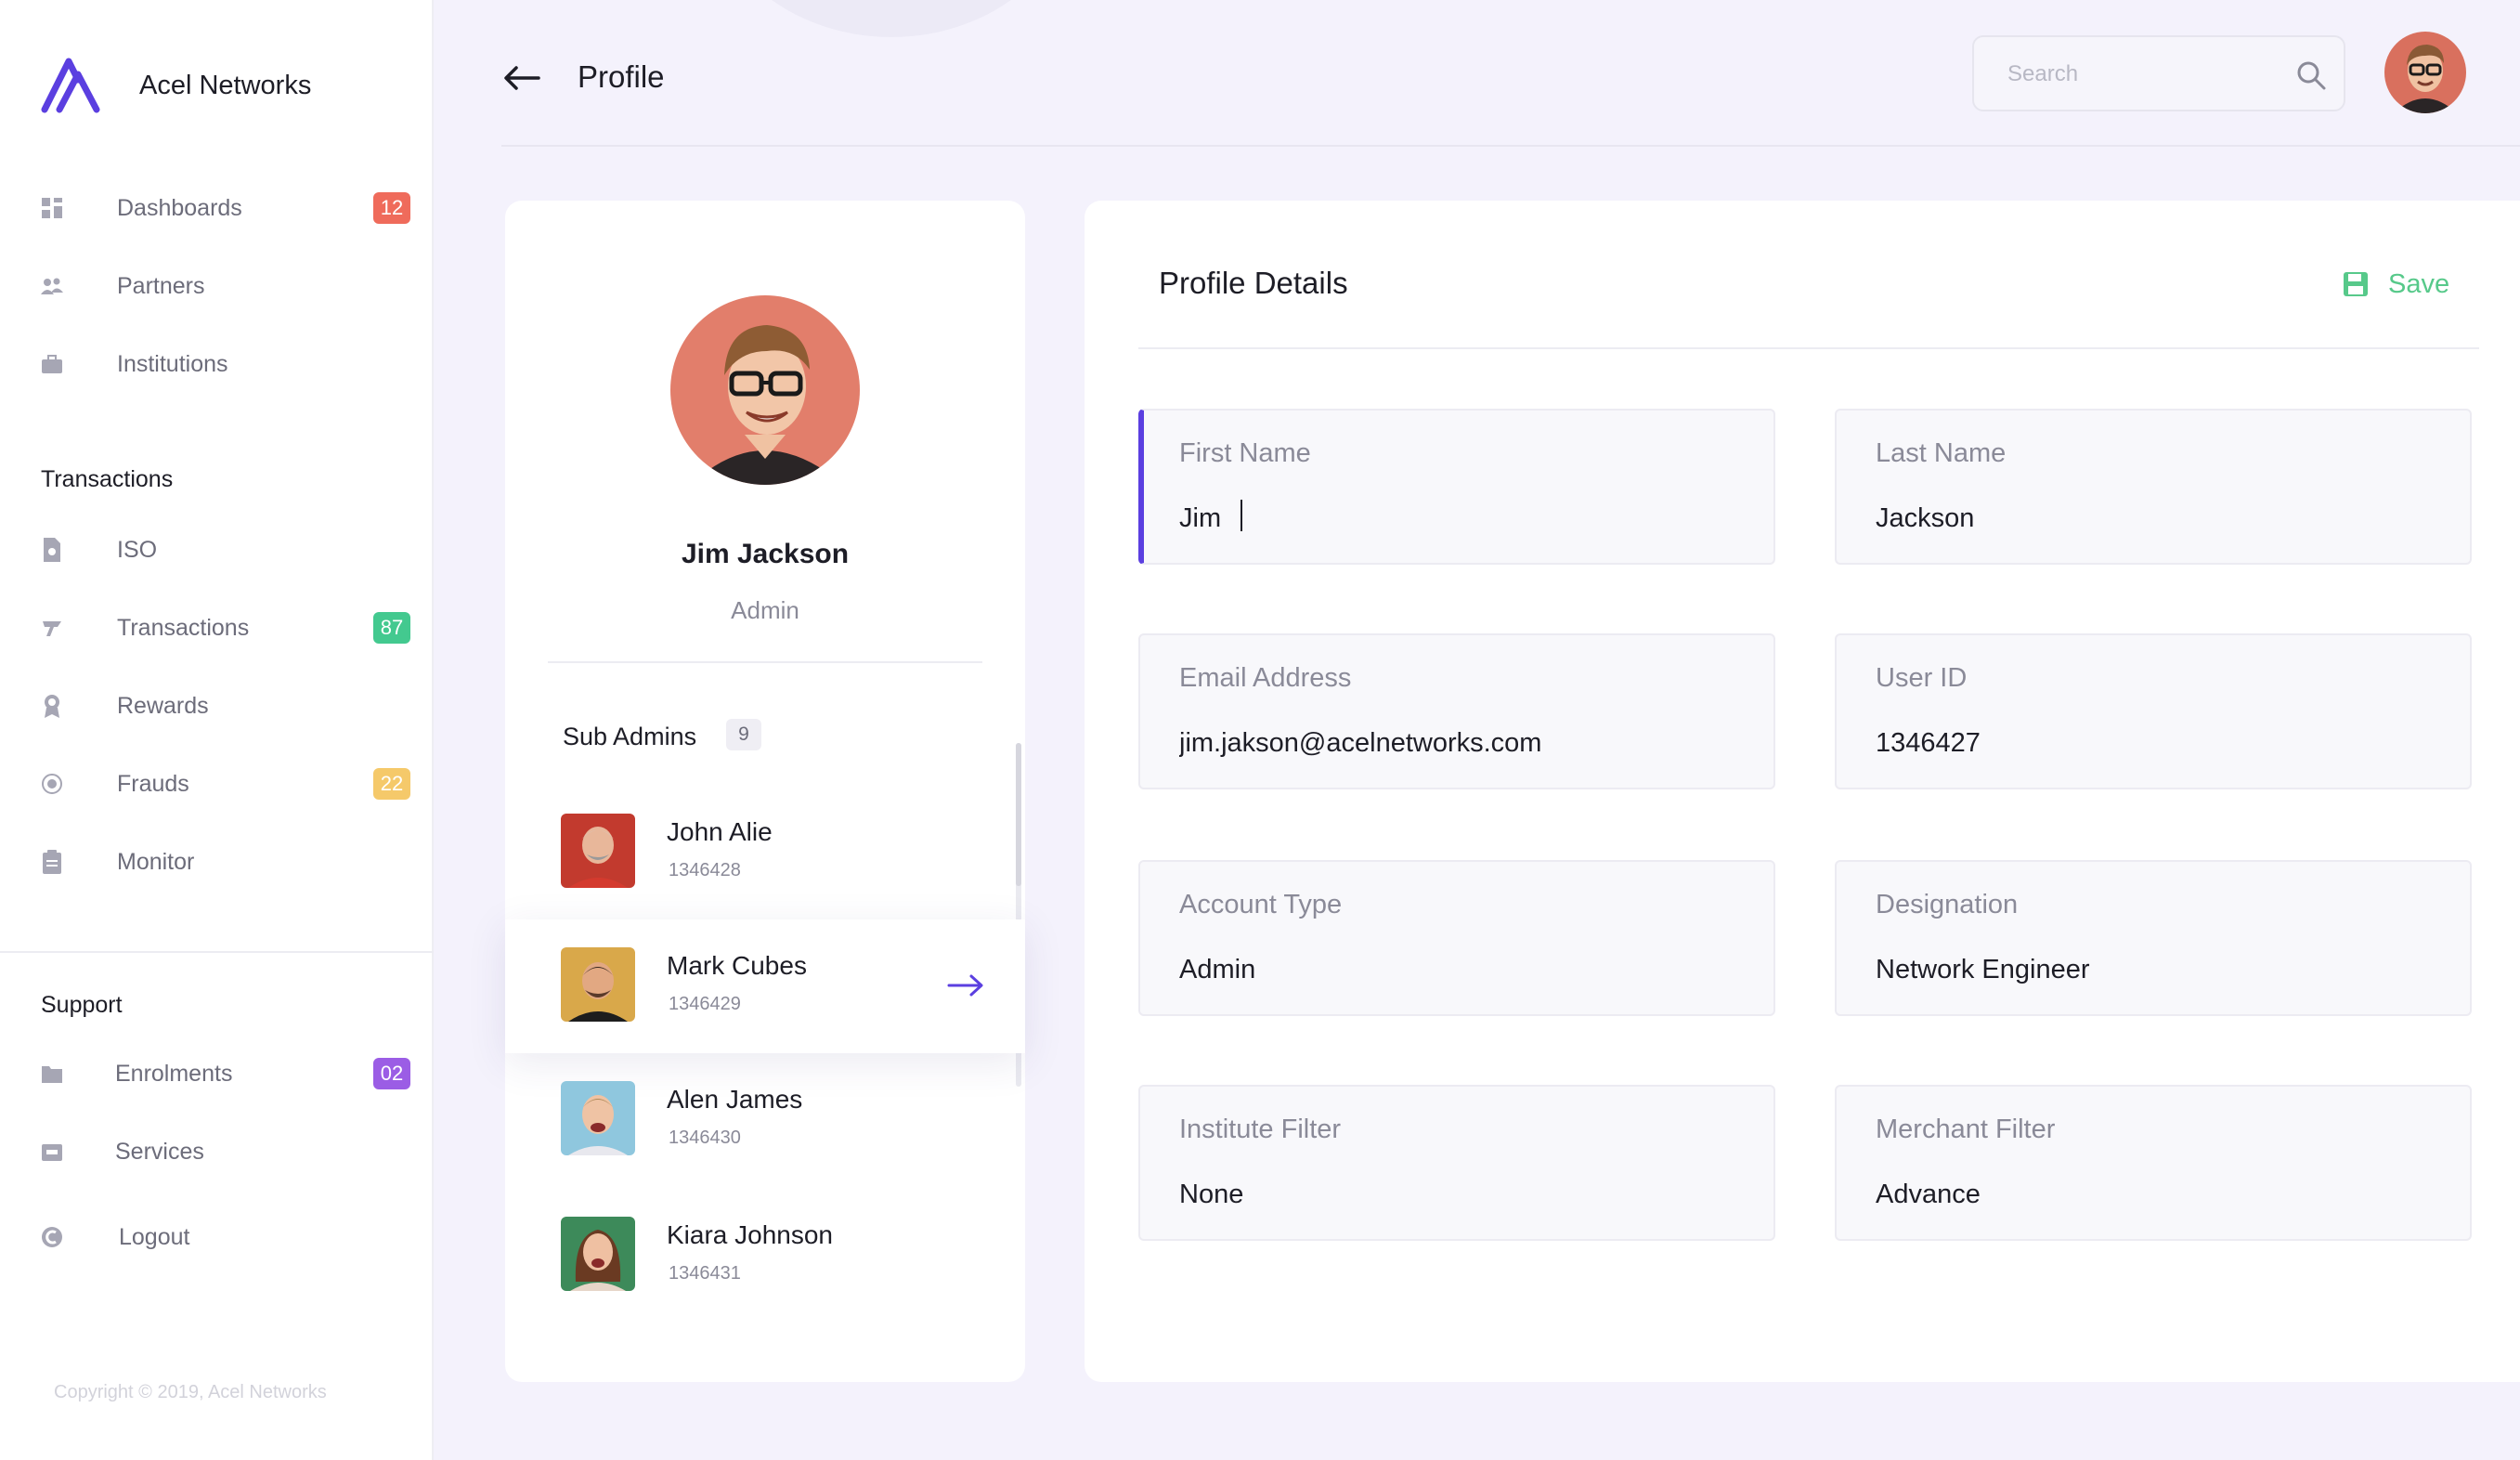 Image resolution: width=2520 pixels, height=1460 pixels. What do you see at coordinates (52, 208) in the screenshot?
I see `grid-icon` at bounding box center [52, 208].